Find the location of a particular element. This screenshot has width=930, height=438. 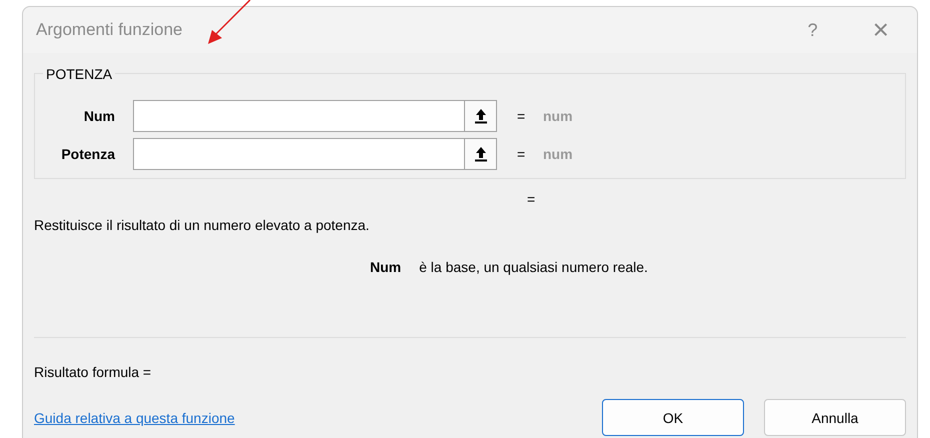

argument-label: Potenza is located at coordinates (87, 154).